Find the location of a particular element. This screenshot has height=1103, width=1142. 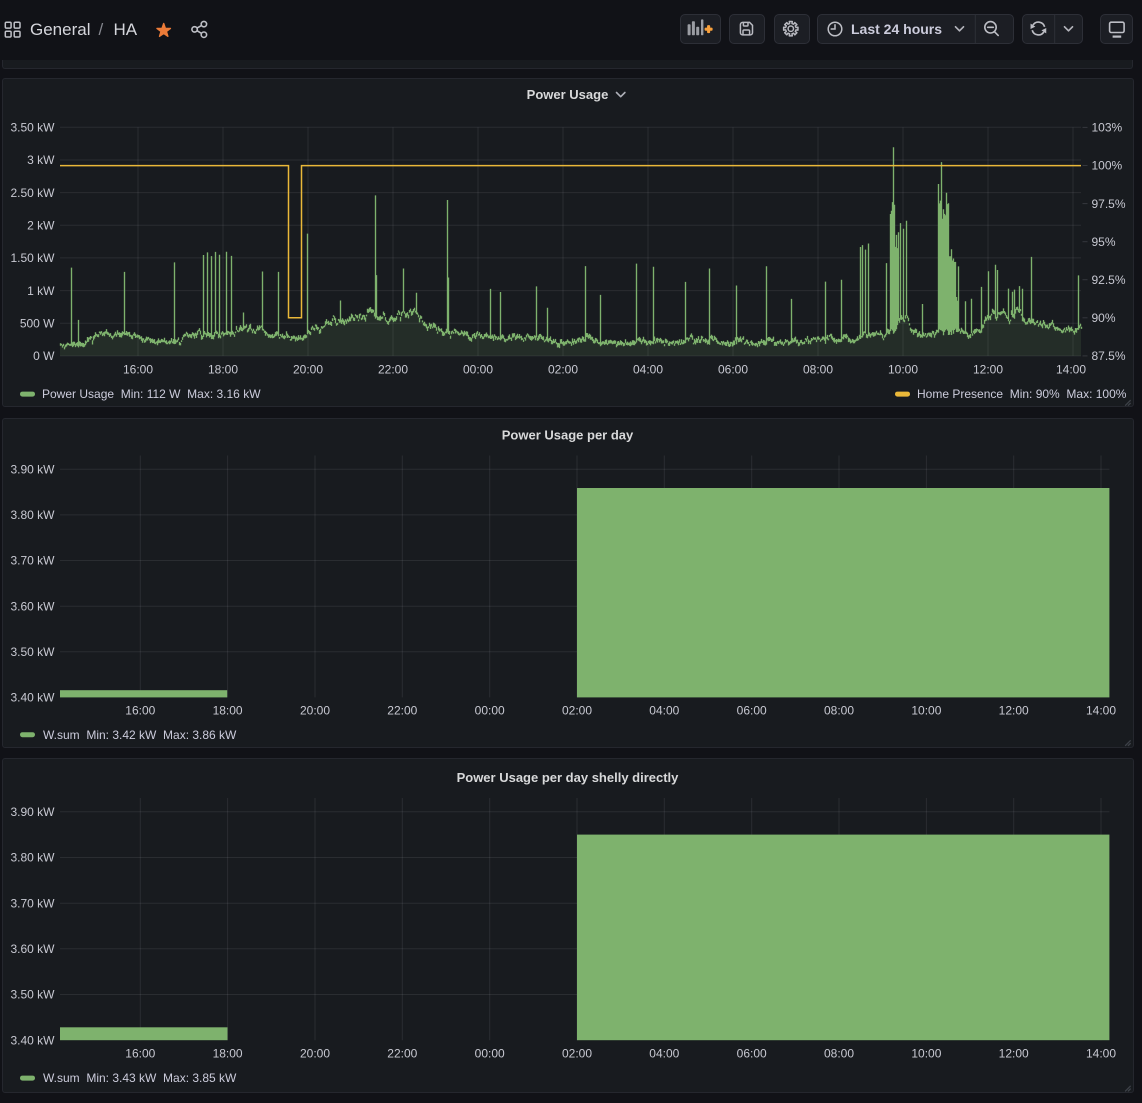

svg-text: 97.5% is located at coordinates (1109, 204).